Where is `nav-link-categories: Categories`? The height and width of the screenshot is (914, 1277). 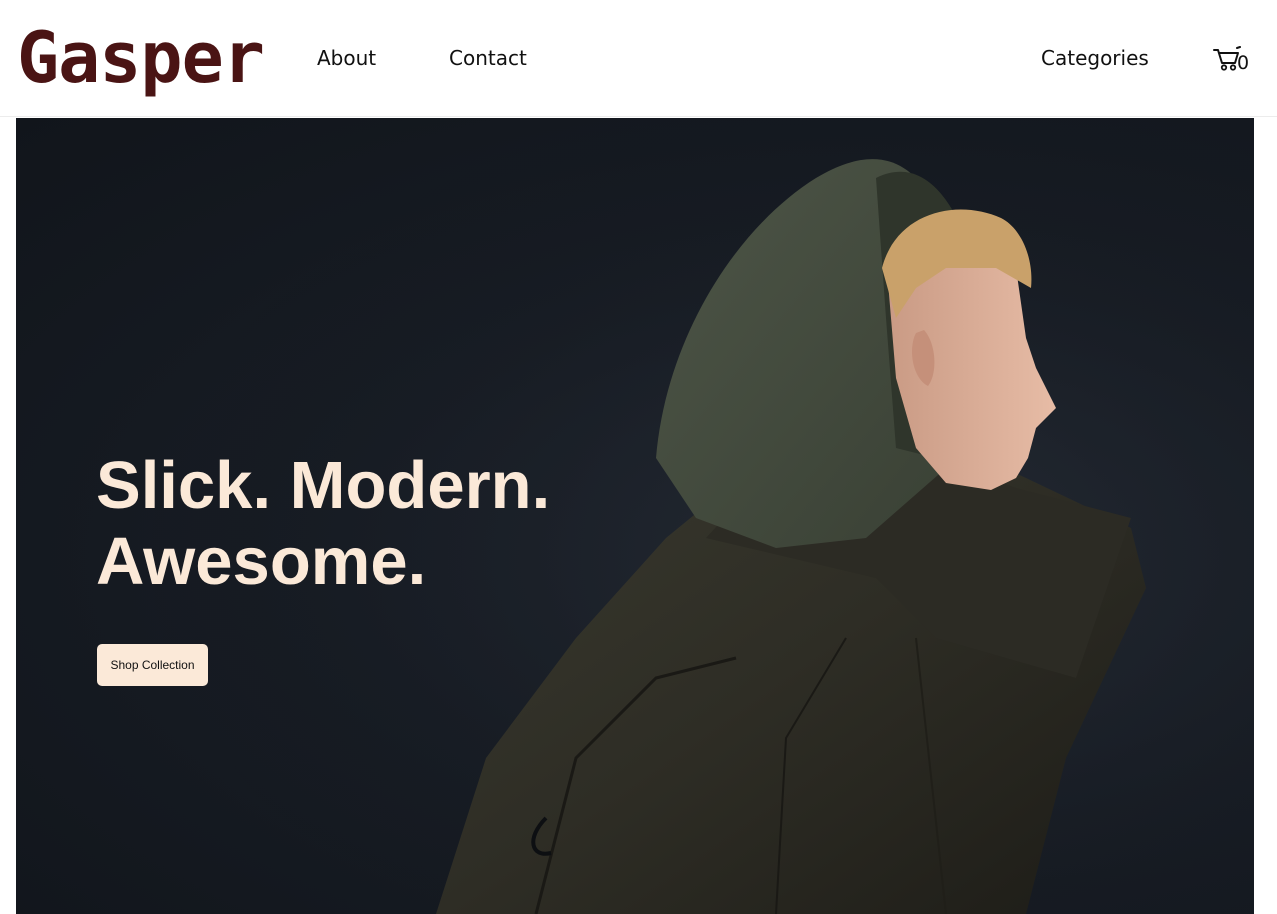 nav-link-categories: Categories is located at coordinates (1095, 58).